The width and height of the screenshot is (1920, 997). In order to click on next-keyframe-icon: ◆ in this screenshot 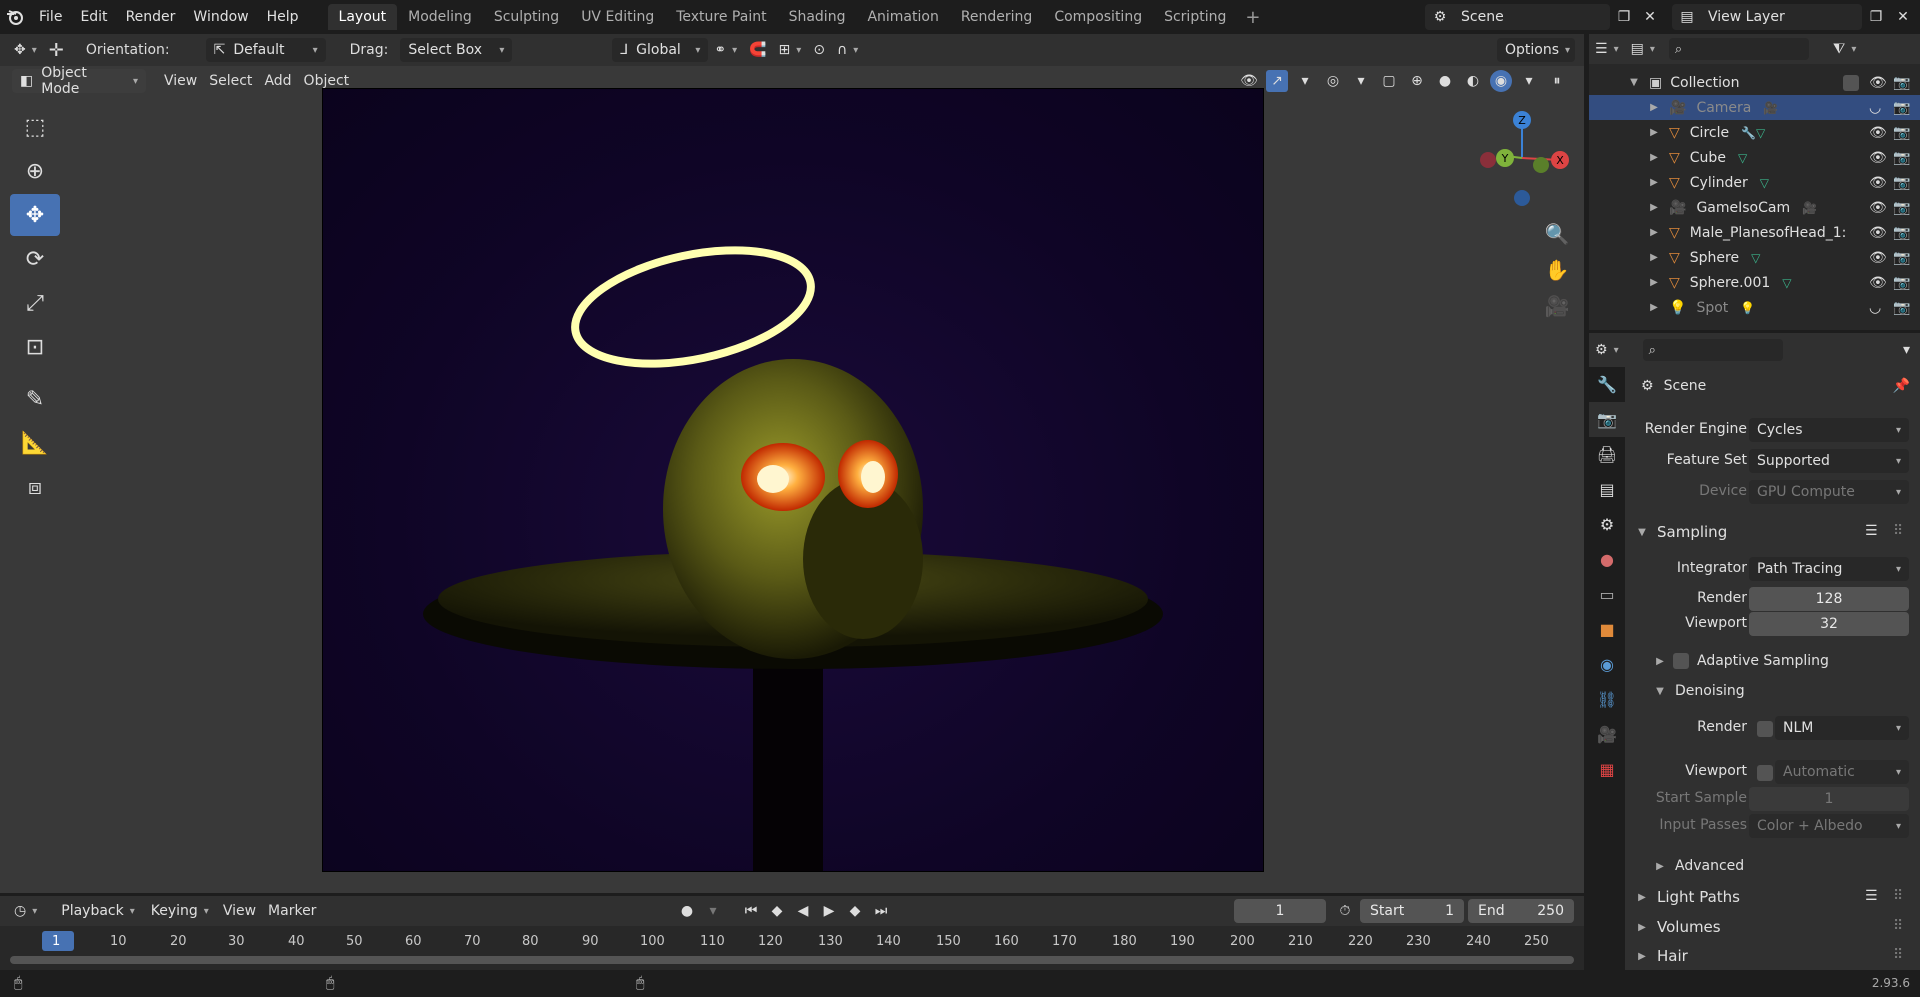, I will do `click(855, 911)`.